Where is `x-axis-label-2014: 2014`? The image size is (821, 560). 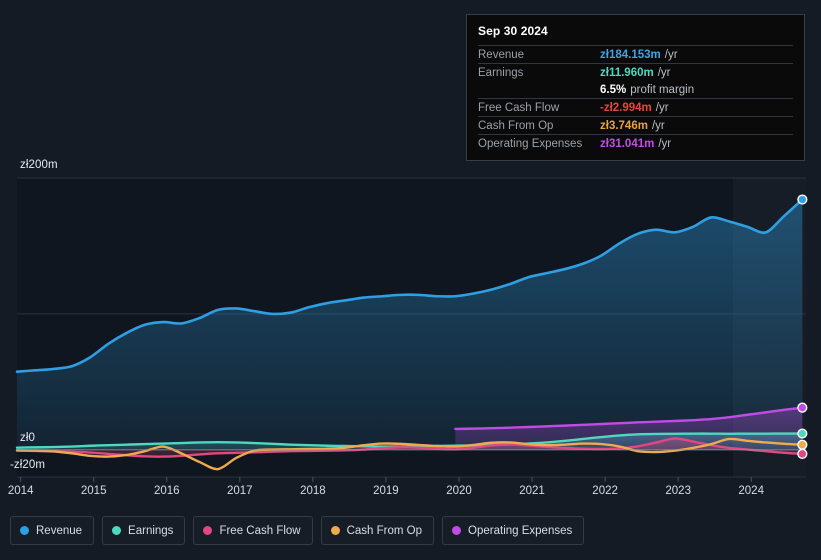
x-axis-label-2014: 2014 is located at coordinates (20, 491).